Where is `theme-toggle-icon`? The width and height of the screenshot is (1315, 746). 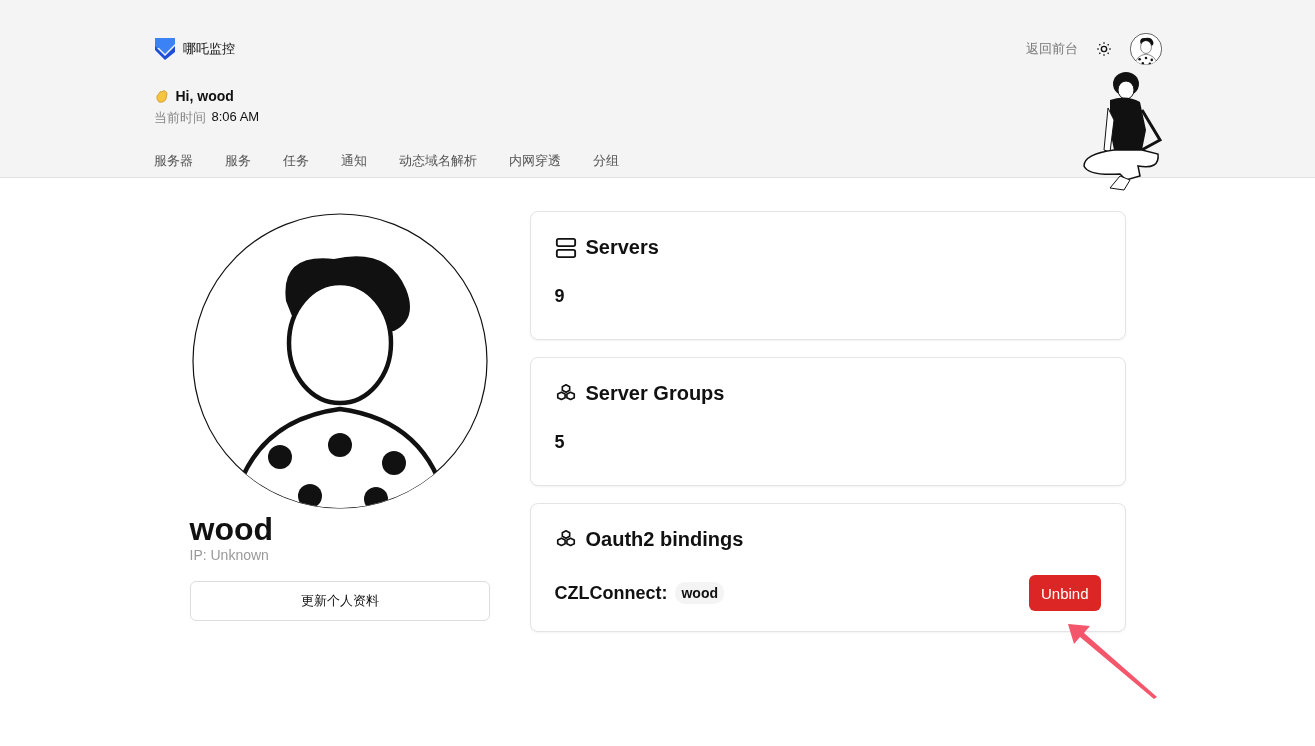 theme-toggle-icon is located at coordinates (1103, 49).